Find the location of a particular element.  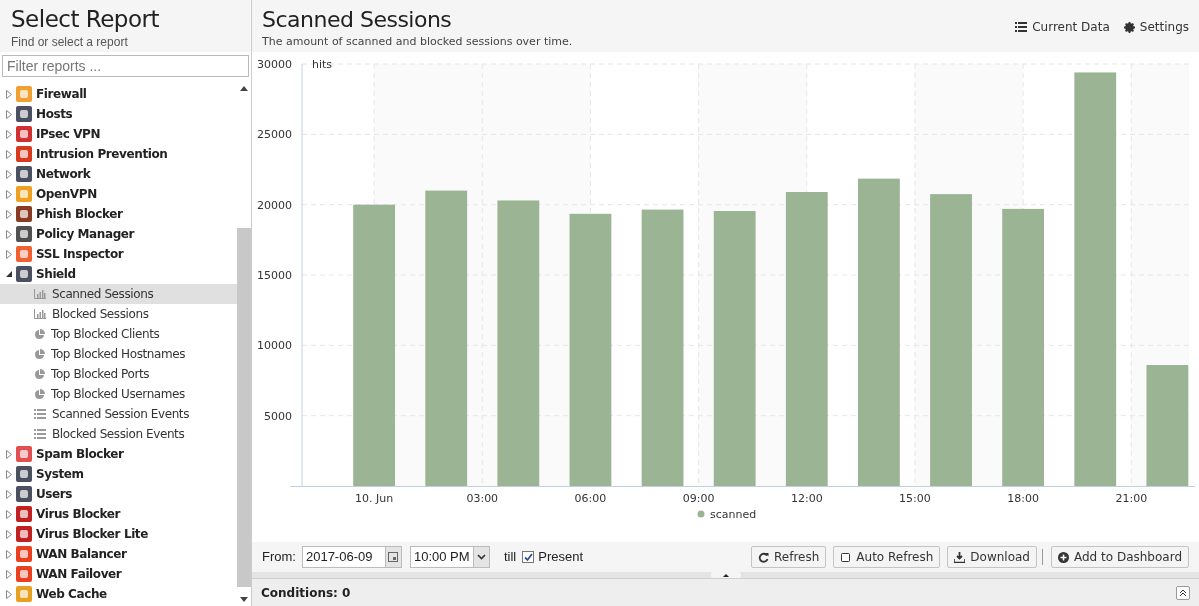

refresh-icon is located at coordinates (763, 557).